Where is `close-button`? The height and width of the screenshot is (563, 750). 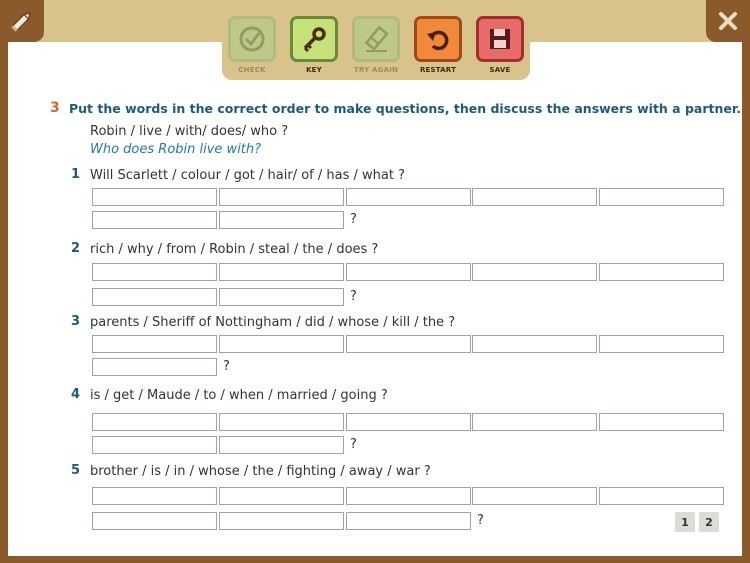
close-button is located at coordinates (728, 21).